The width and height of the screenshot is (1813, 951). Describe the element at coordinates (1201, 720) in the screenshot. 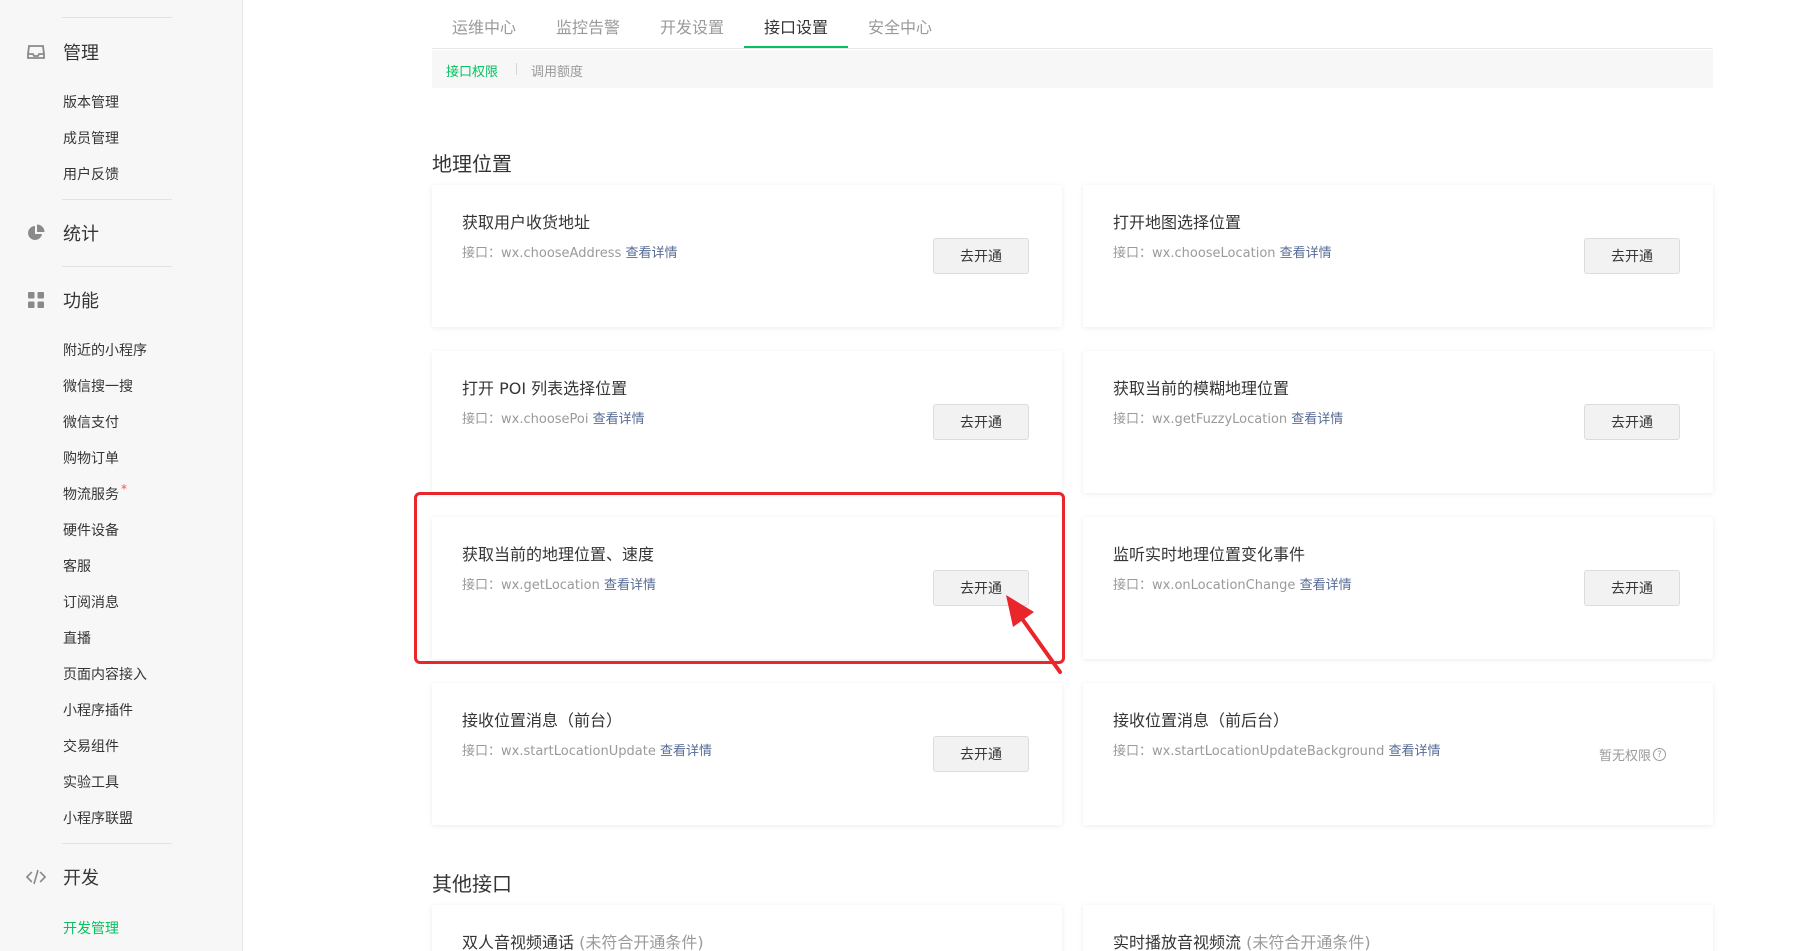

I see `api-card-title: 接收位置消息（前后台）` at that location.